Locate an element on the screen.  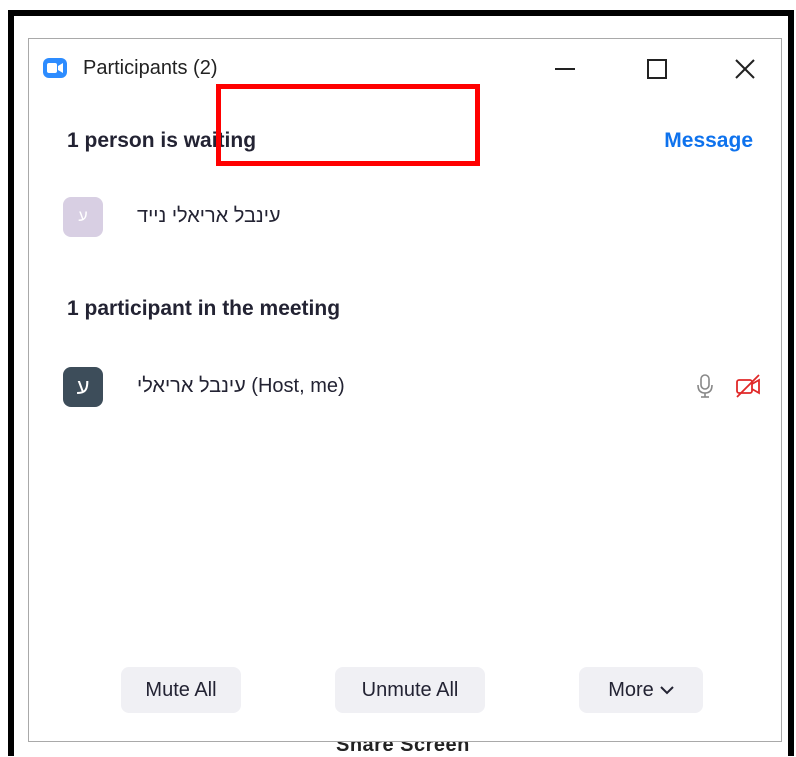
close-button is located at coordinates (745, 69).